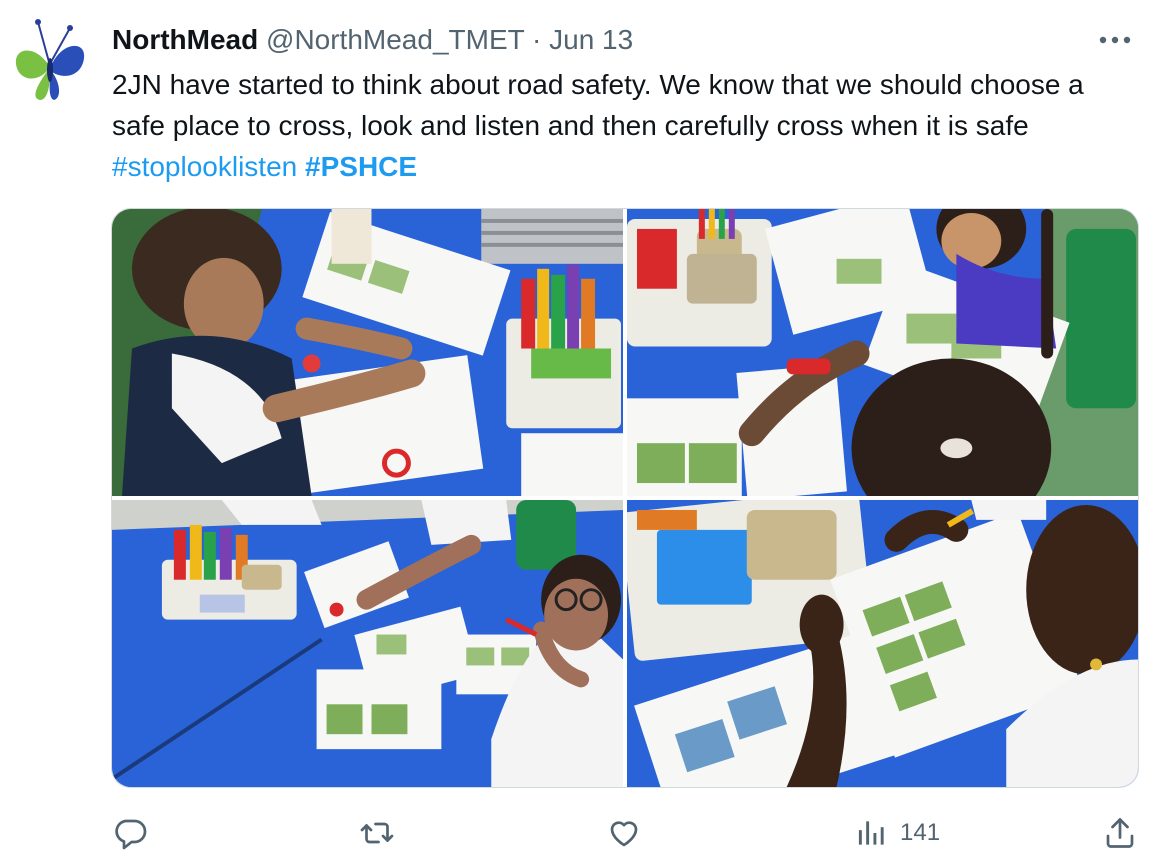 This screenshot has height=862, width=1152. I want to click on views-count: 141, so click(920, 832).